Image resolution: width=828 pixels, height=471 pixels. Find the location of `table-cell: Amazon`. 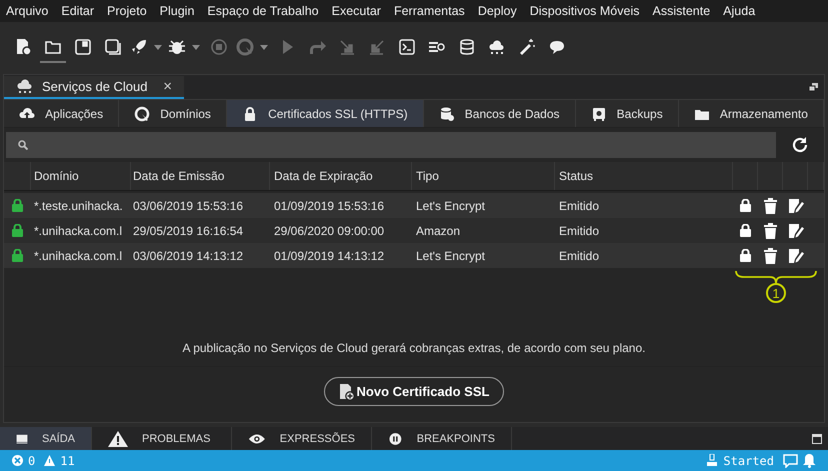

table-cell: Amazon is located at coordinates (438, 231).